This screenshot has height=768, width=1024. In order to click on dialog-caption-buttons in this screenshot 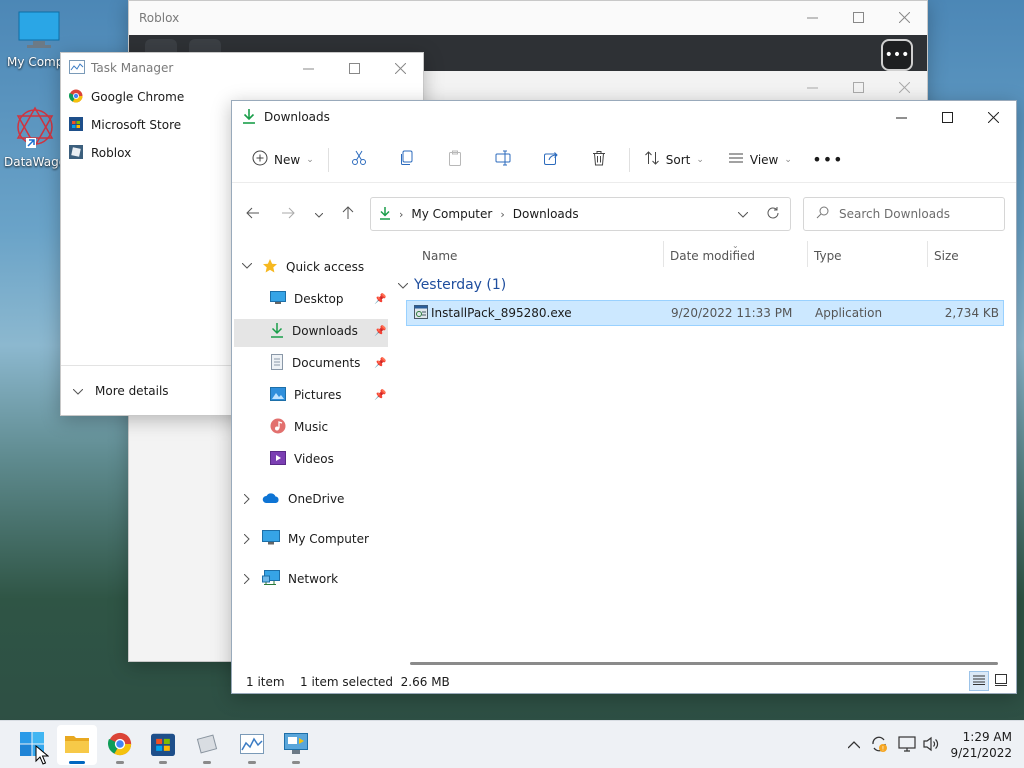, I will do `click(858, 87)`.